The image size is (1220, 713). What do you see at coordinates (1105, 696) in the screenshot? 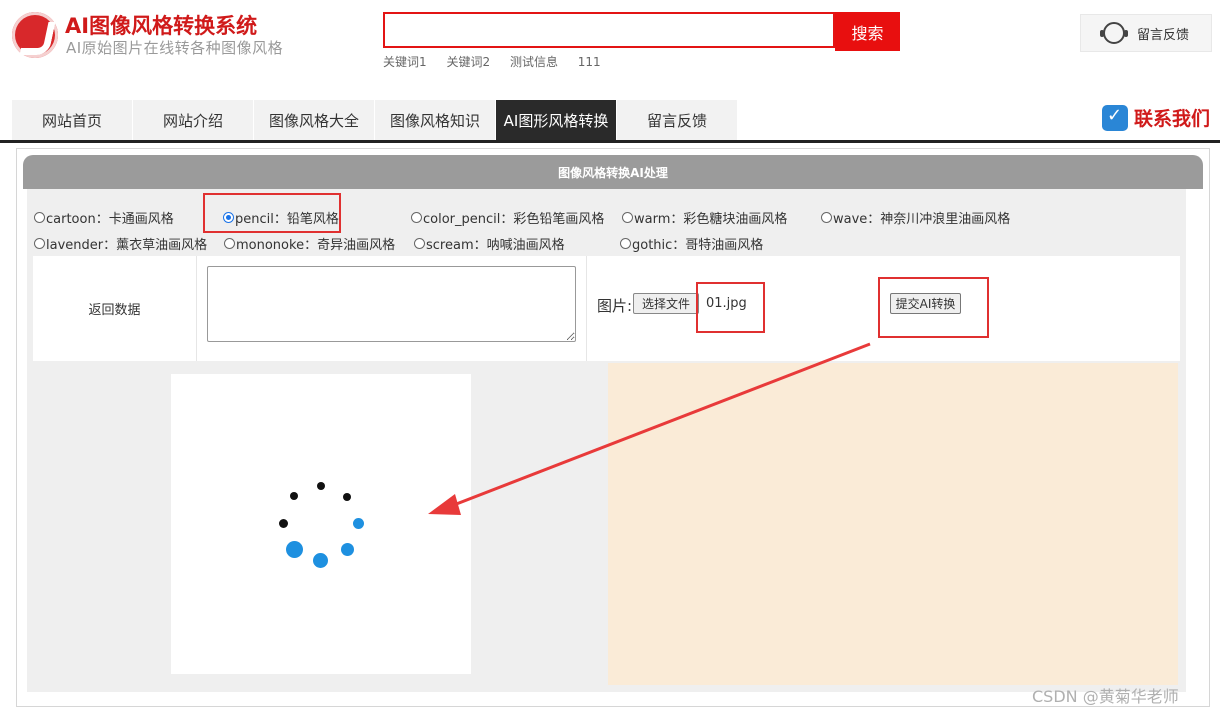
I see `watermark: CSDN @黄菊华老师` at bounding box center [1105, 696].